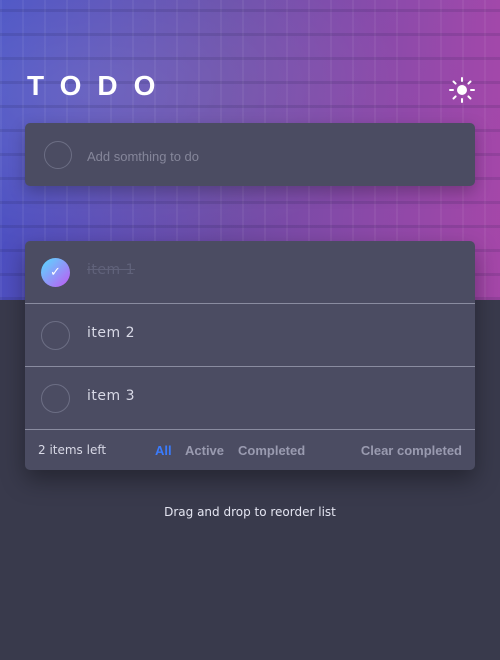 This screenshot has height=660, width=500. I want to click on item-checkbox: ✓, so click(55, 272).